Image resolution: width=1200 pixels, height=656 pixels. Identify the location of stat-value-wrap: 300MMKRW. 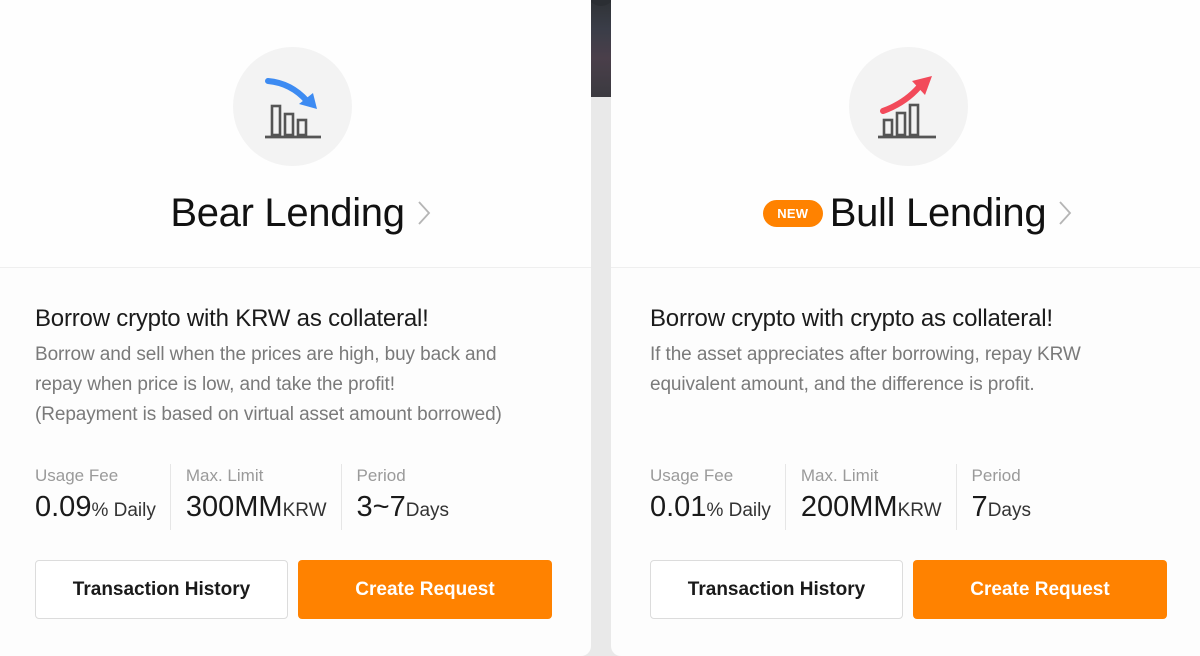
(256, 509).